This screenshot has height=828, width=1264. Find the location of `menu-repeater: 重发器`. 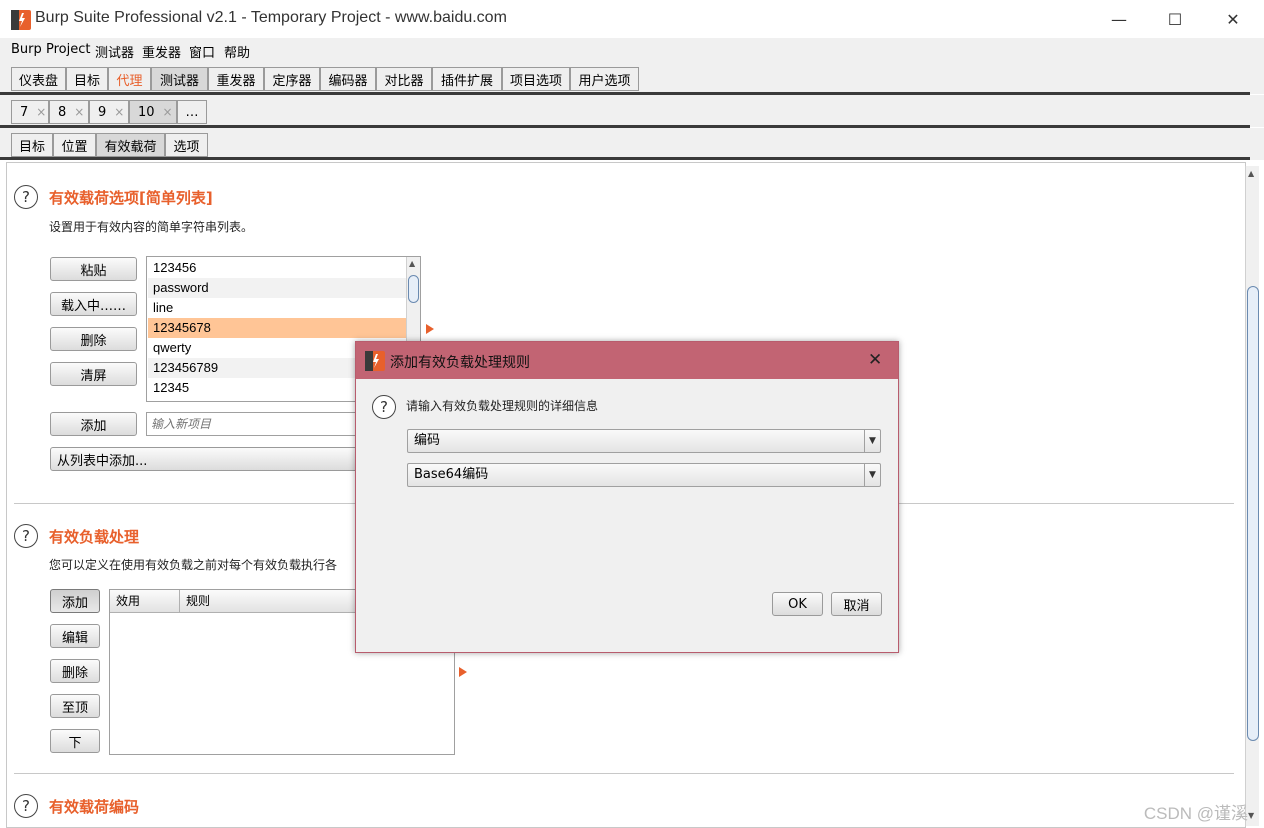

menu-repeater: 重发器 is located at coordinates (161, 51).